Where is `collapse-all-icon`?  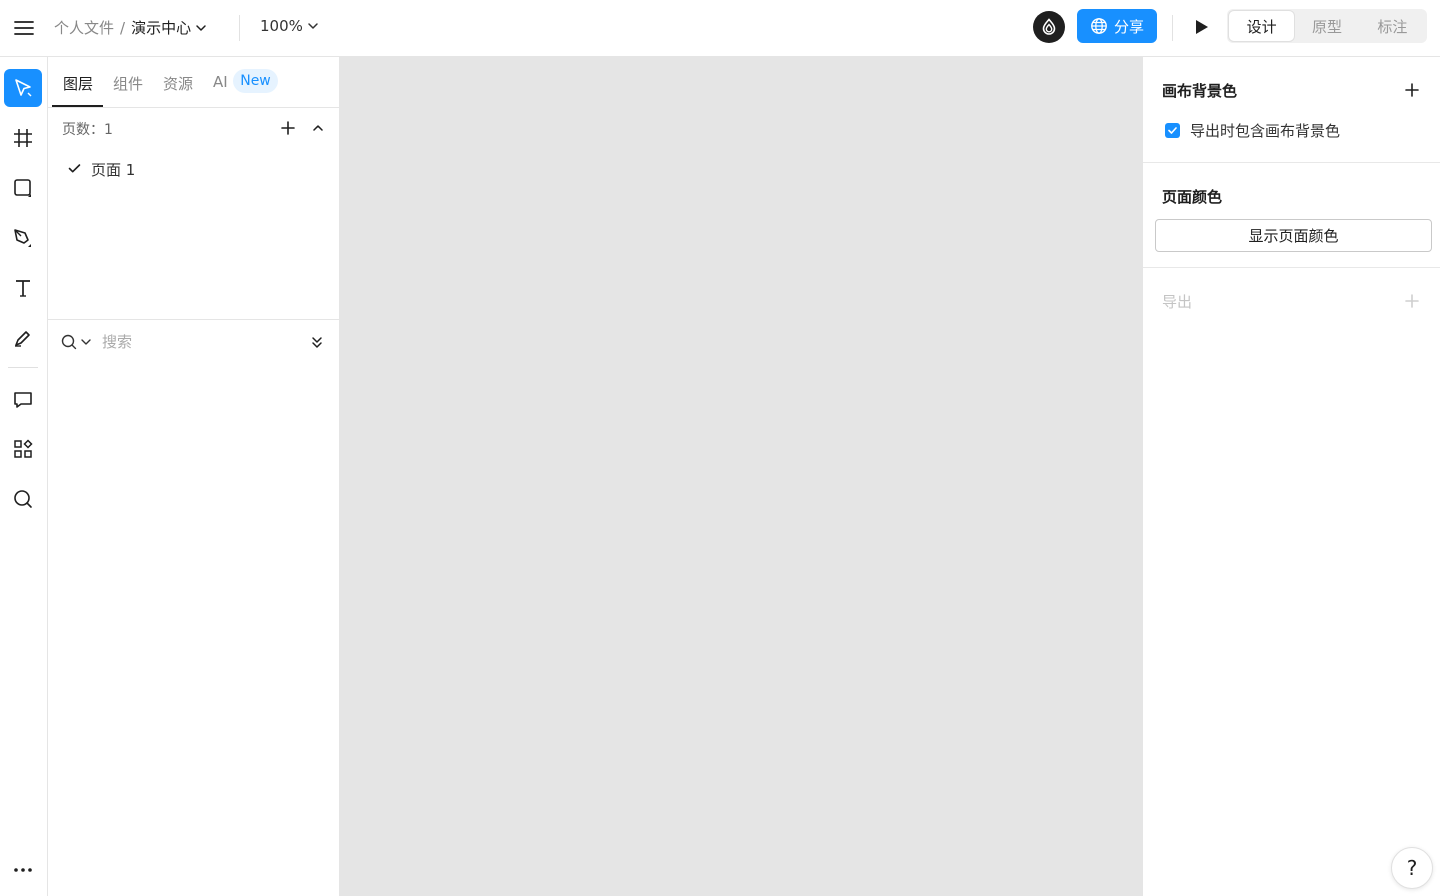 collapse-all-icon is located at coordinates (317, 342).